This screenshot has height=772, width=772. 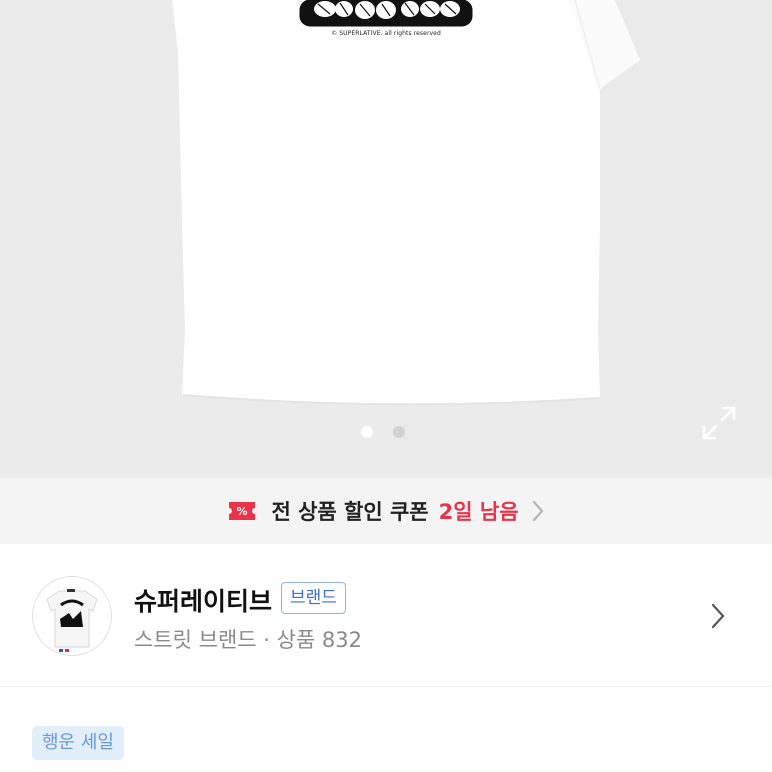 I want to click on coupon-icon: %, so click(x=242, y=511).